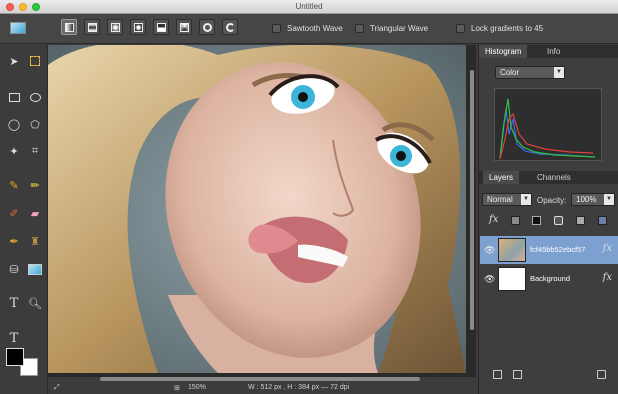  Describe the element at coordinates (548, 374) in the screenshot. I see `layers-footer` at that location.